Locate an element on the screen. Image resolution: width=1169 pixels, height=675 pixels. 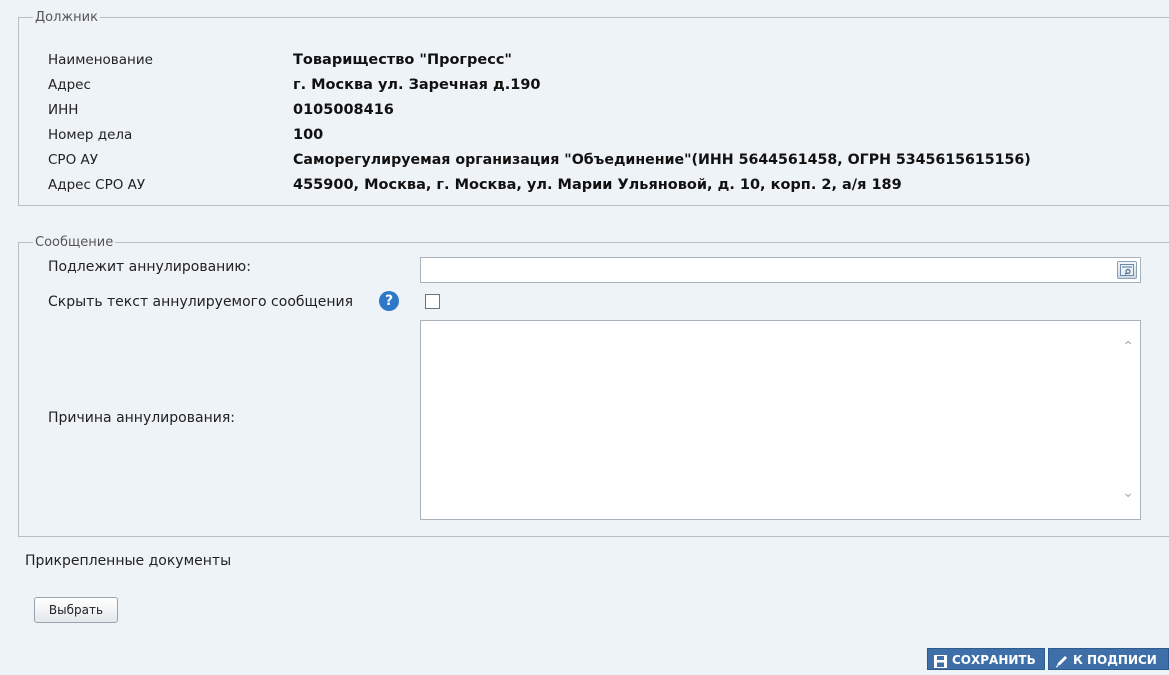
floppy-disk-icon is located at coordinates (940, 664).